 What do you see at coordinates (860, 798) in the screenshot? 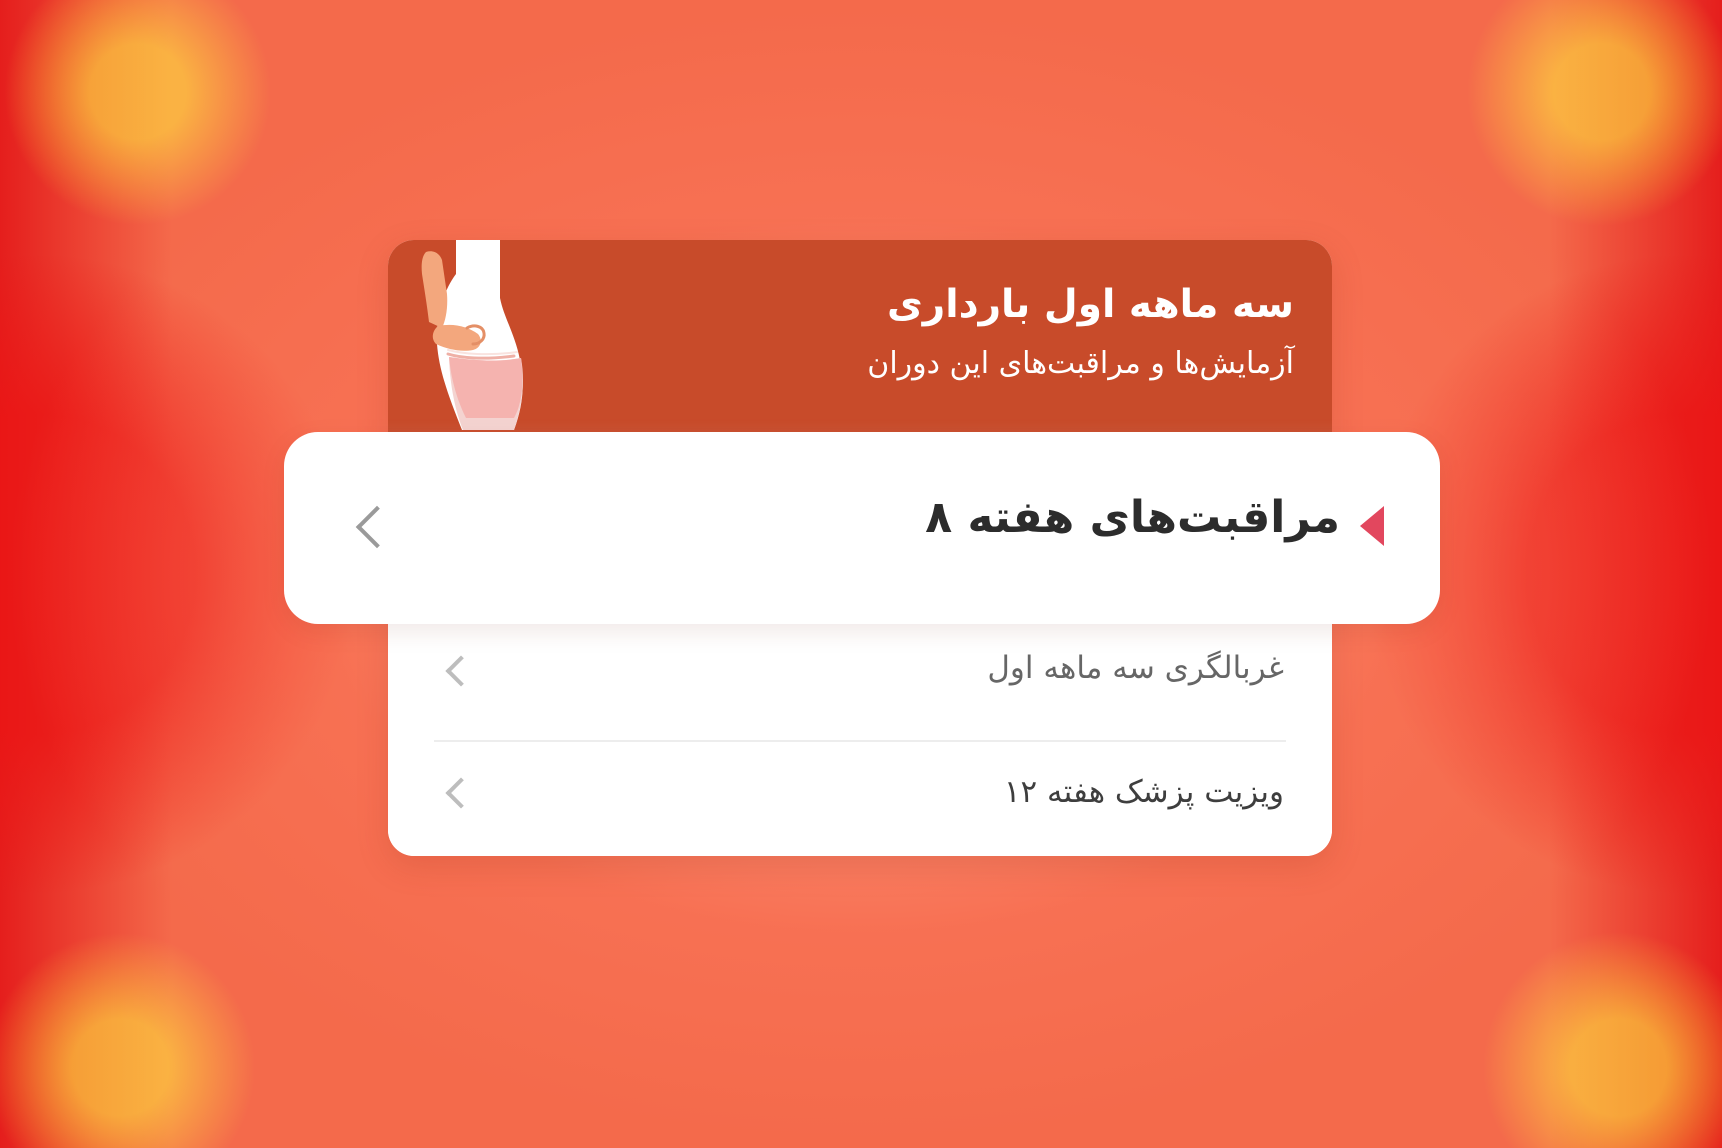
I see `list-item-week-12-visit: ویزیت پزشک هفته ۱۲` at bounding box center [860, 798].